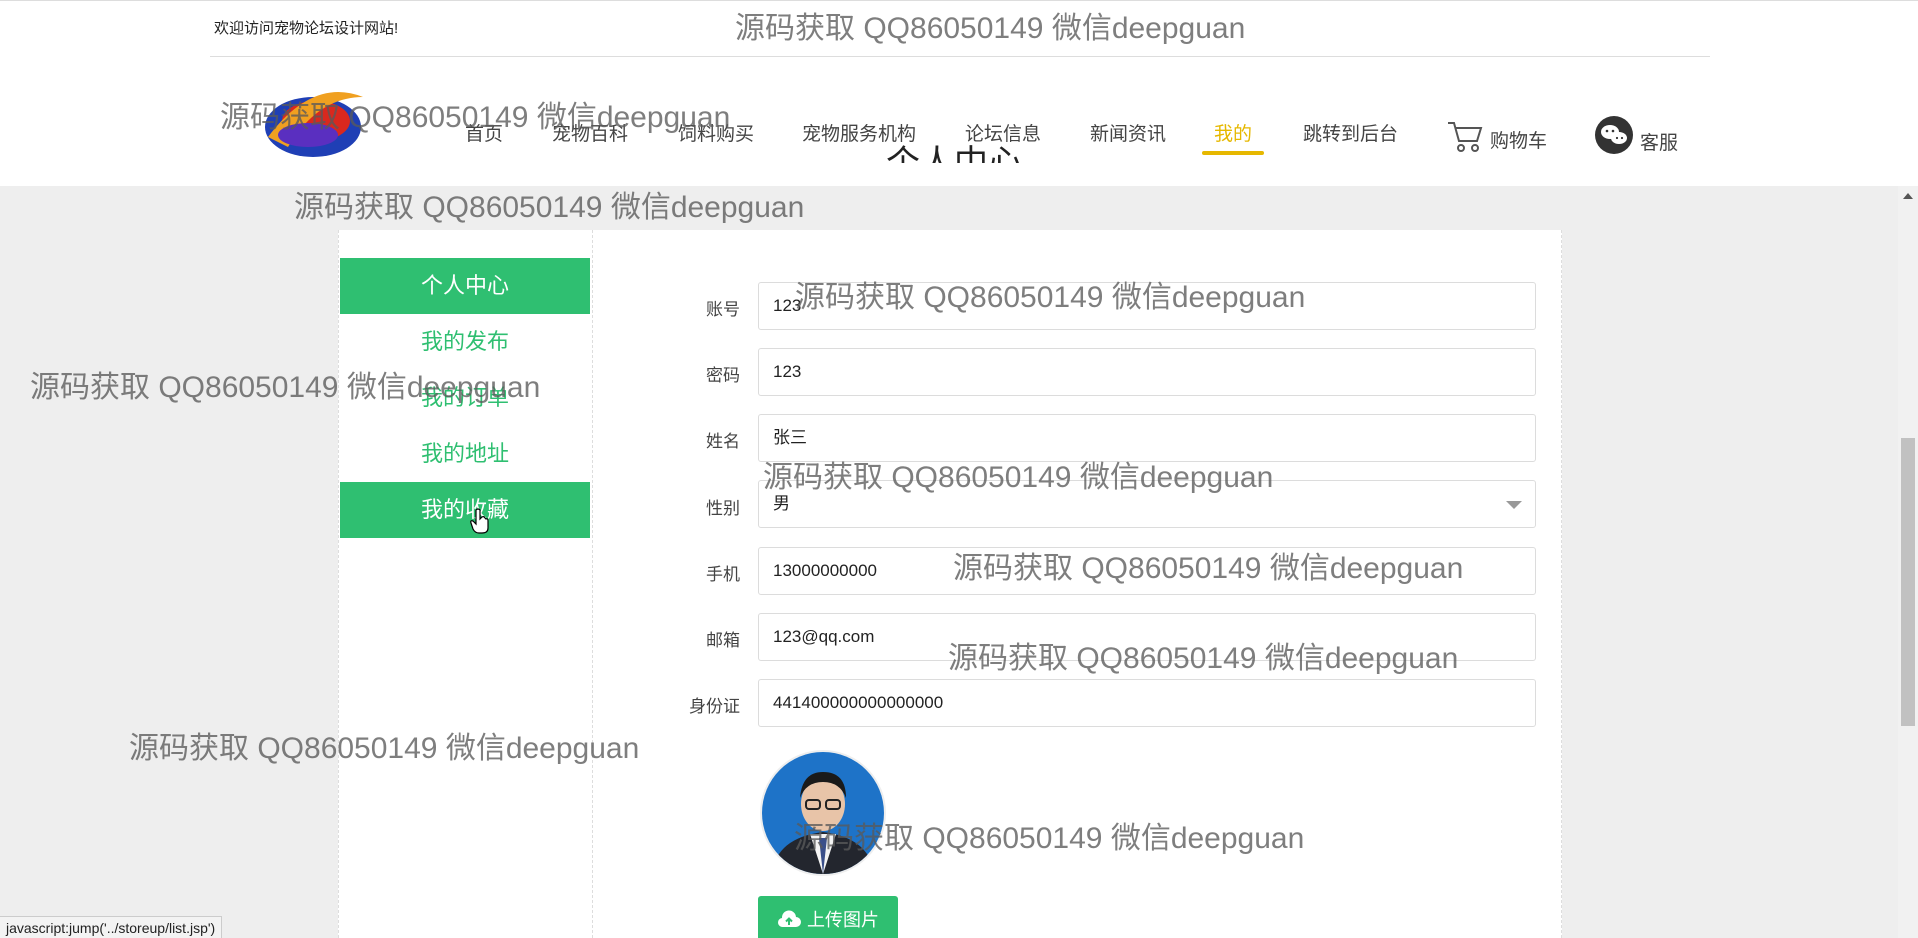 The image size is (1918, 938). Describe the element at coordinates (1147, 571) in the screenshot. I see `phone-field: 13000000000` at that location.